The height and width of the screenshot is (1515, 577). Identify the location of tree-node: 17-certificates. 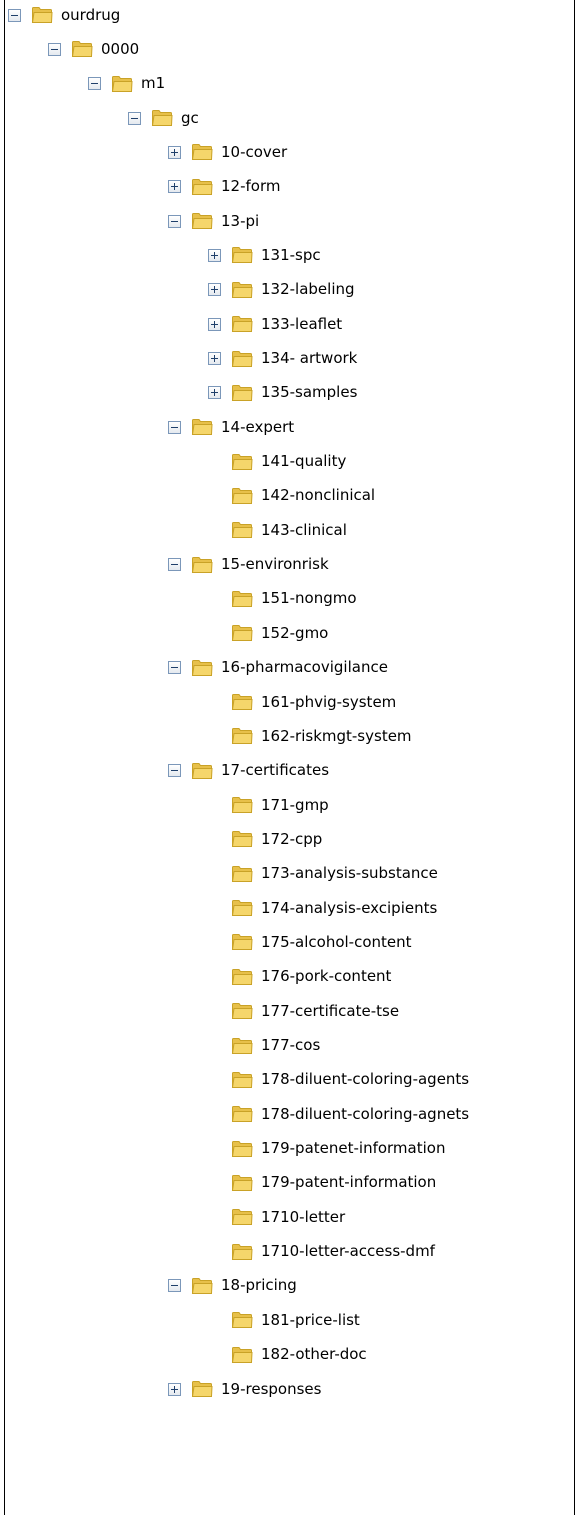
(248, 771).